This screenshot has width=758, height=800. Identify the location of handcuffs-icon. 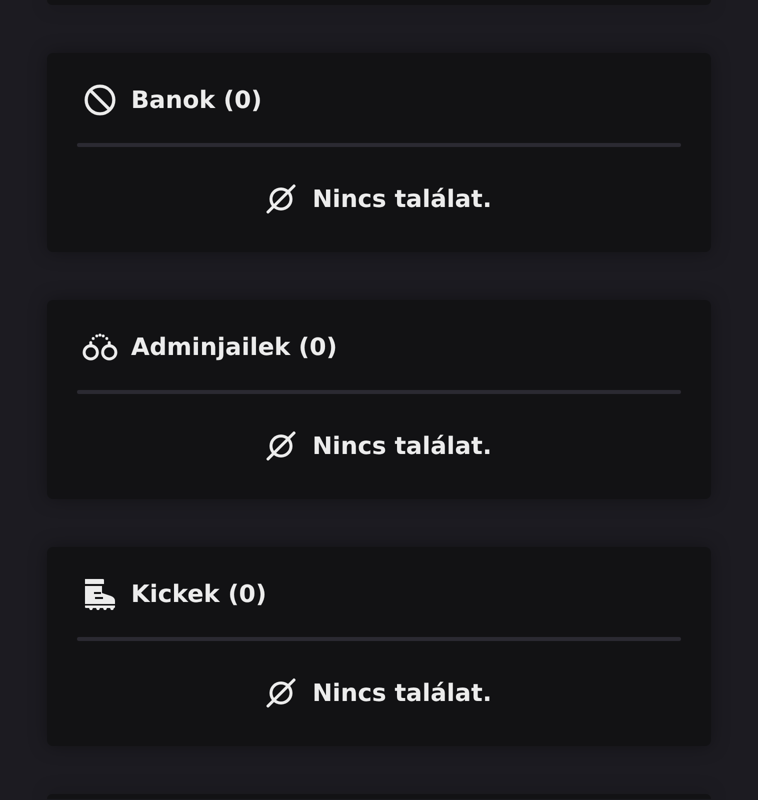
(100, 347).